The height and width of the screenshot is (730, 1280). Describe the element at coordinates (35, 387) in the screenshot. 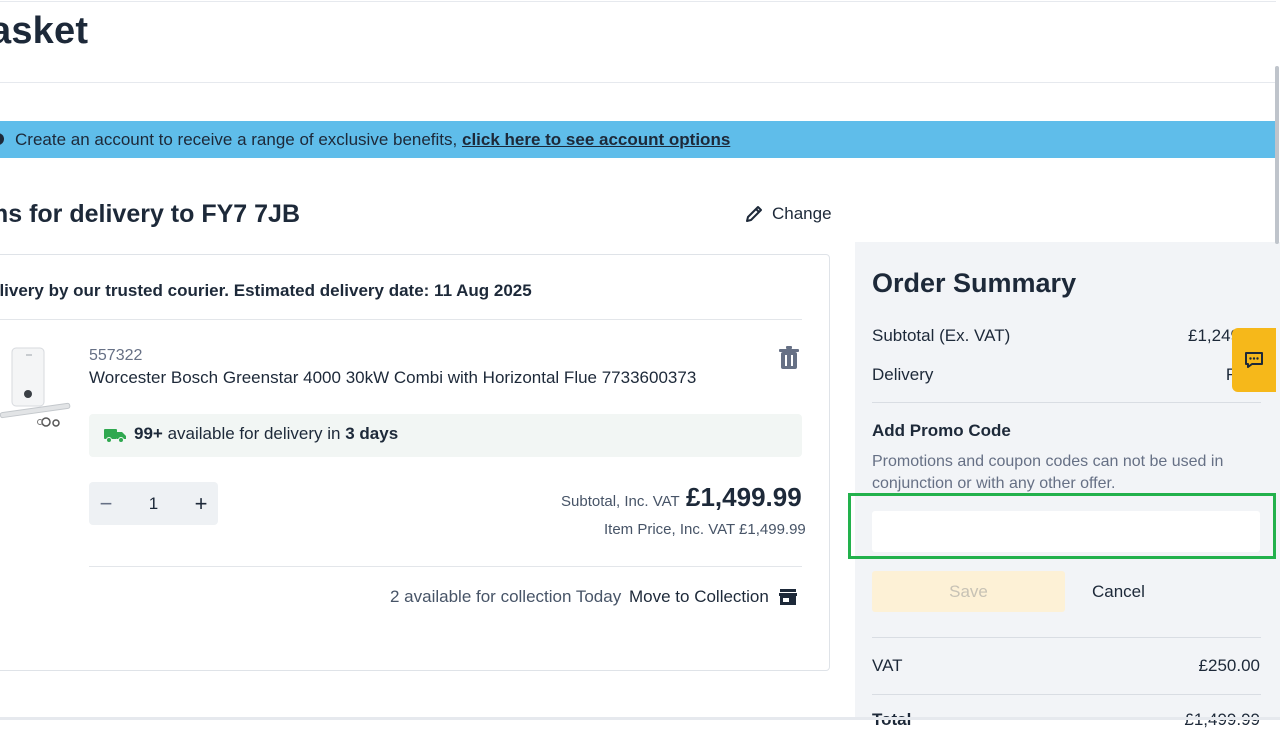

I see `product-image` at that location.